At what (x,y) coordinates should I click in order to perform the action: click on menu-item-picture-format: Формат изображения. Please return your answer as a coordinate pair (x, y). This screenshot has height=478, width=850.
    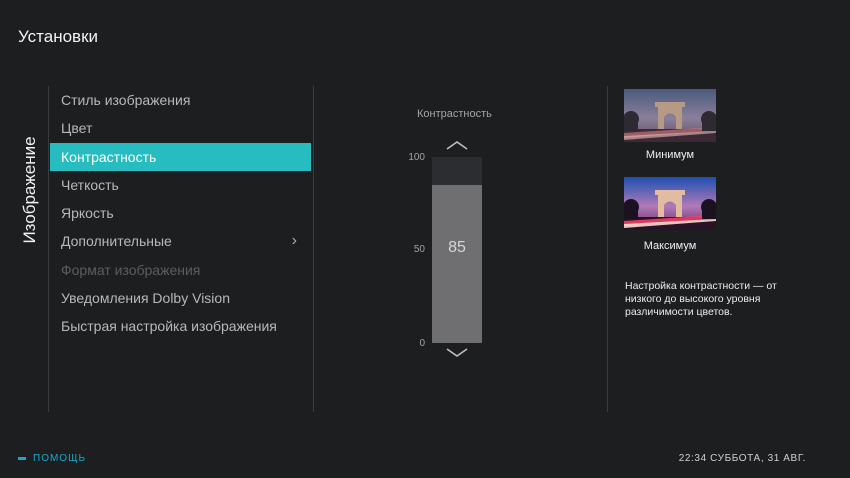
    Looking at the image, I should click on (180, 270).